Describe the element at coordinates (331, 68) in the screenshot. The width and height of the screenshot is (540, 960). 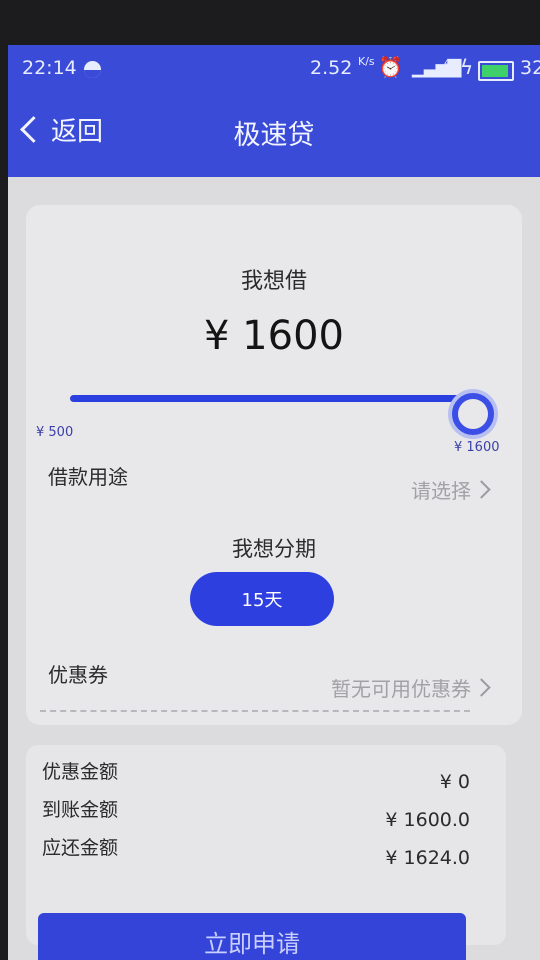
I see `status-net-speed: 2.52` at that location.